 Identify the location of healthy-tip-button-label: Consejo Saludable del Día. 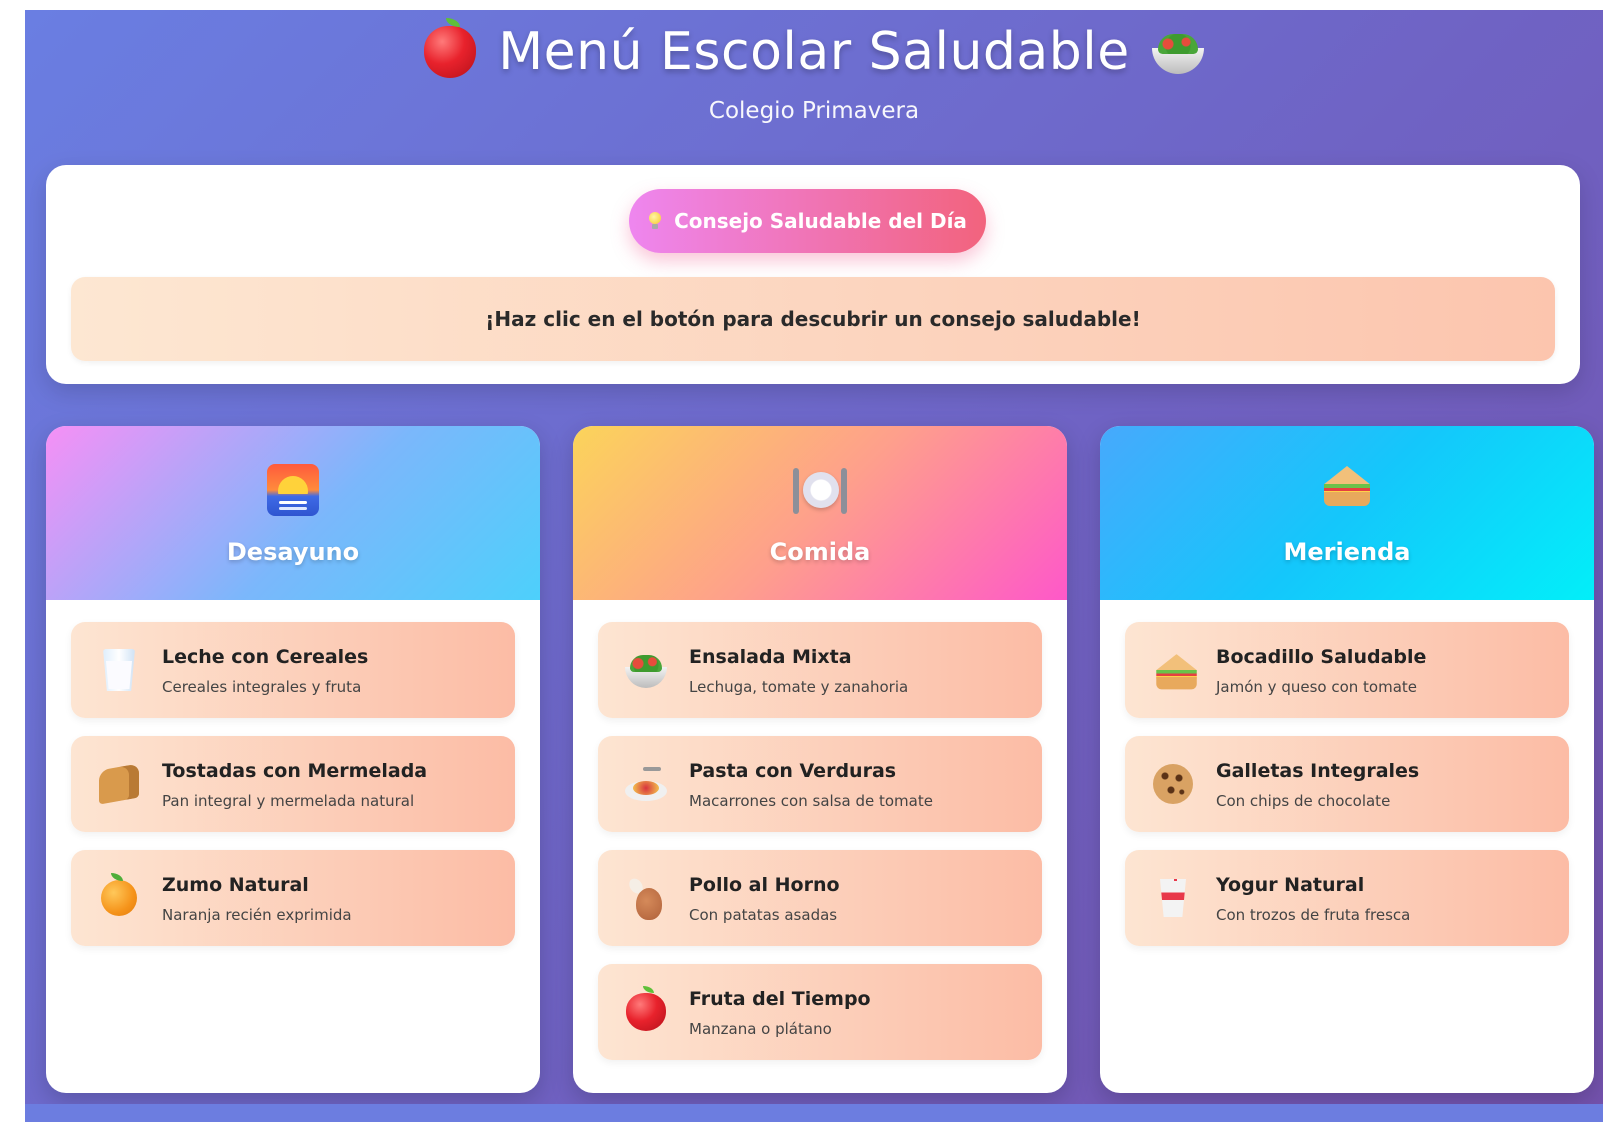
(820, 221).